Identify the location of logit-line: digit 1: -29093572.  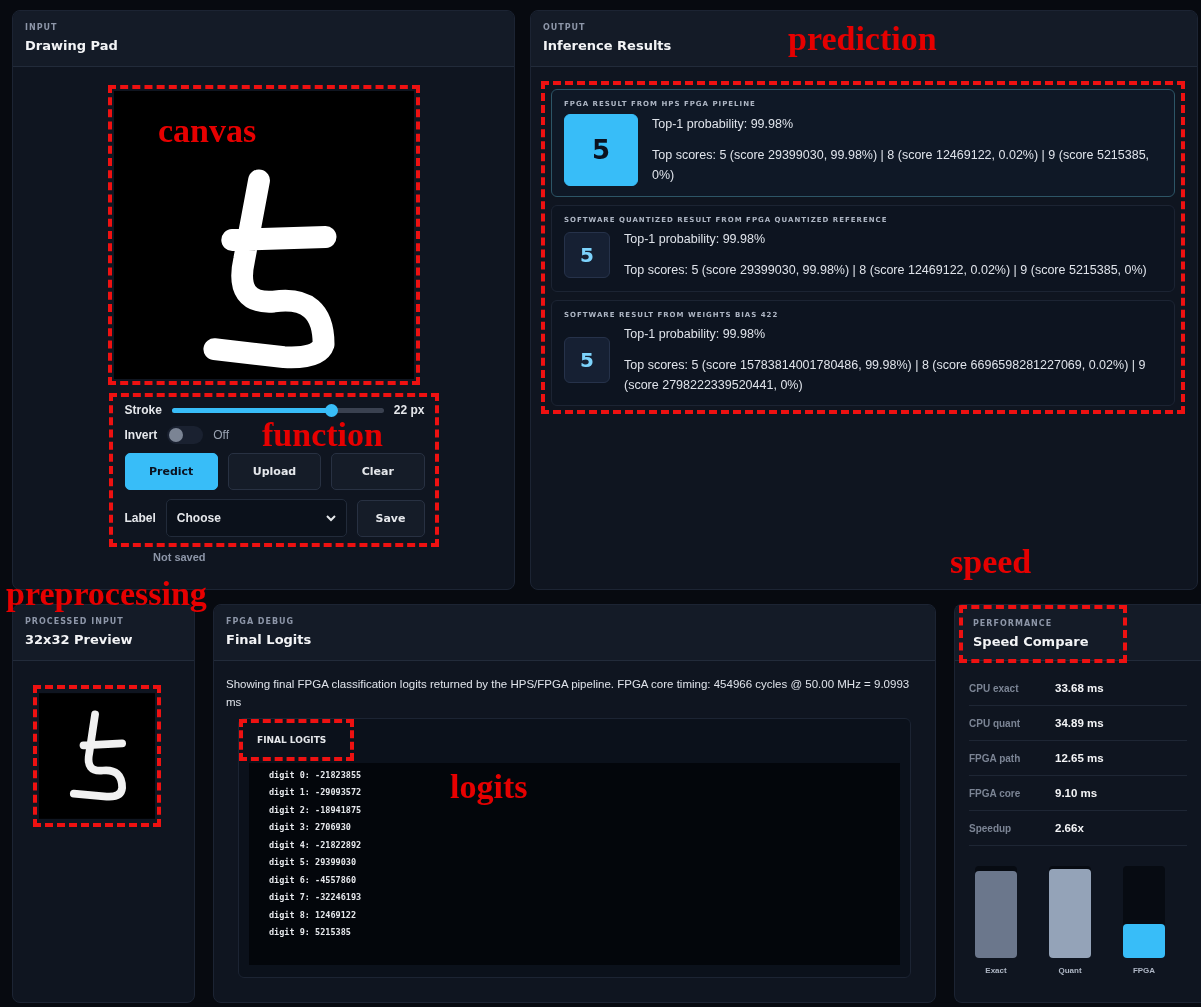
(315, 793).